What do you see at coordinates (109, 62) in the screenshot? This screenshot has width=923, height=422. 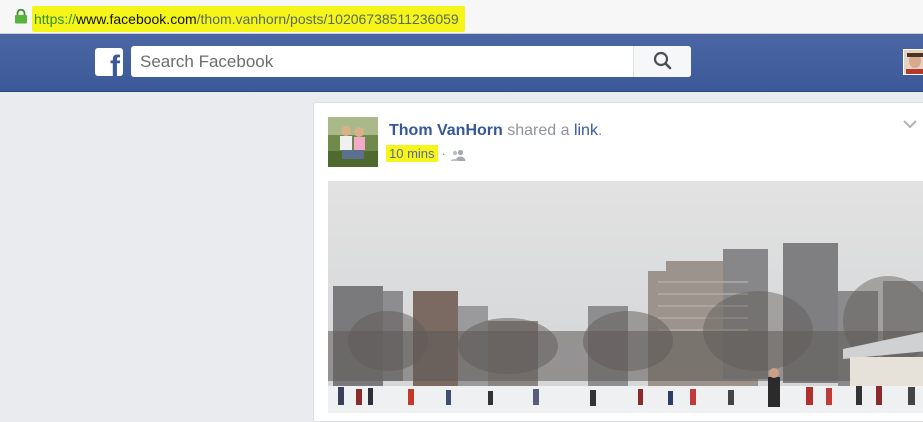 I see `facebook-logo: f` at bounding box center [109, 62].